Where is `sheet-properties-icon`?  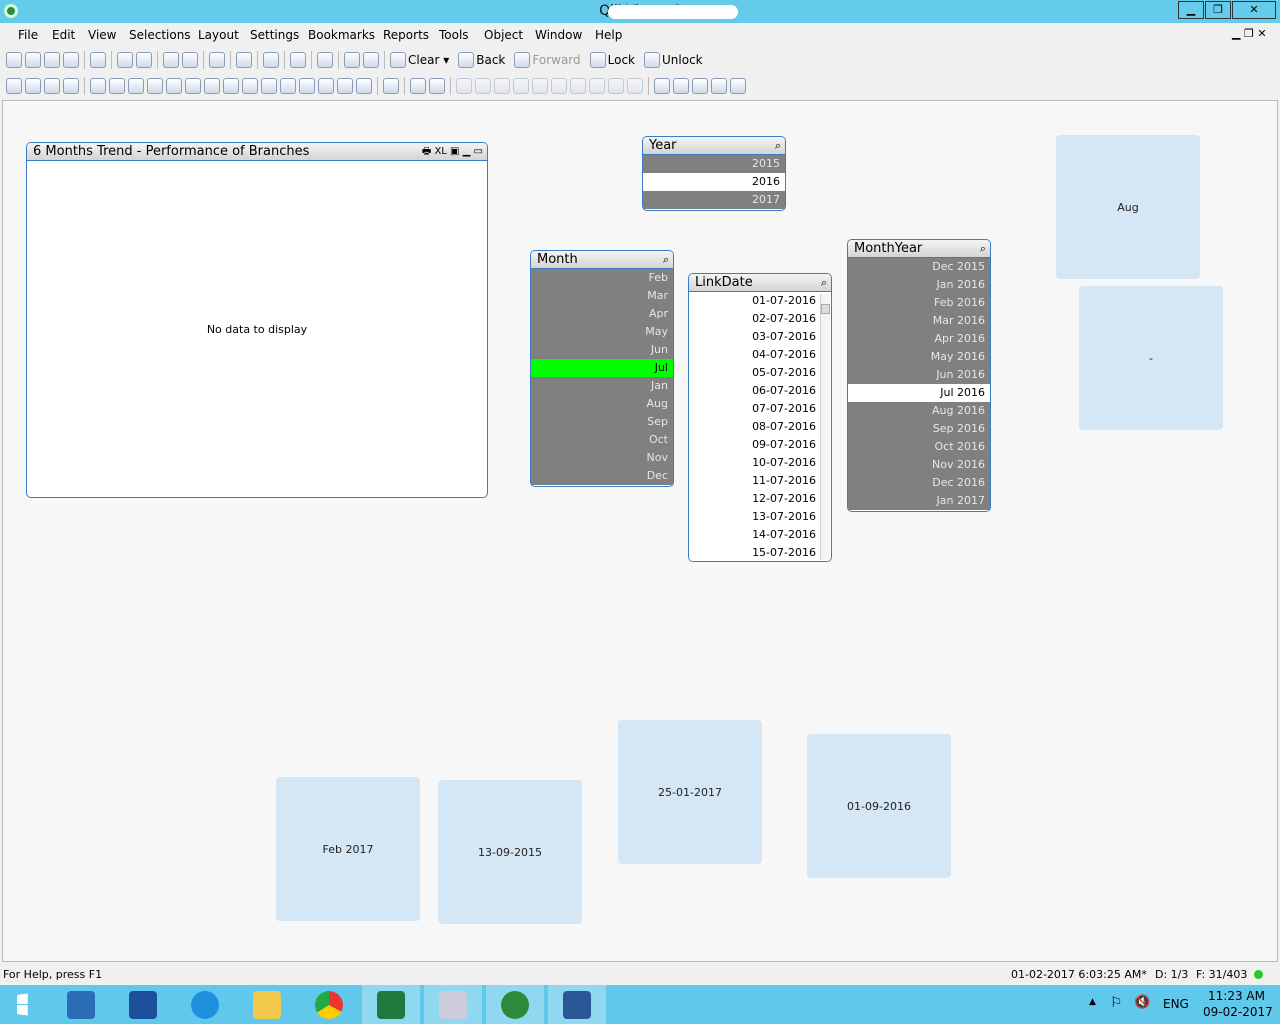
sheet-properties-icon is located at coordinates (71, 86).